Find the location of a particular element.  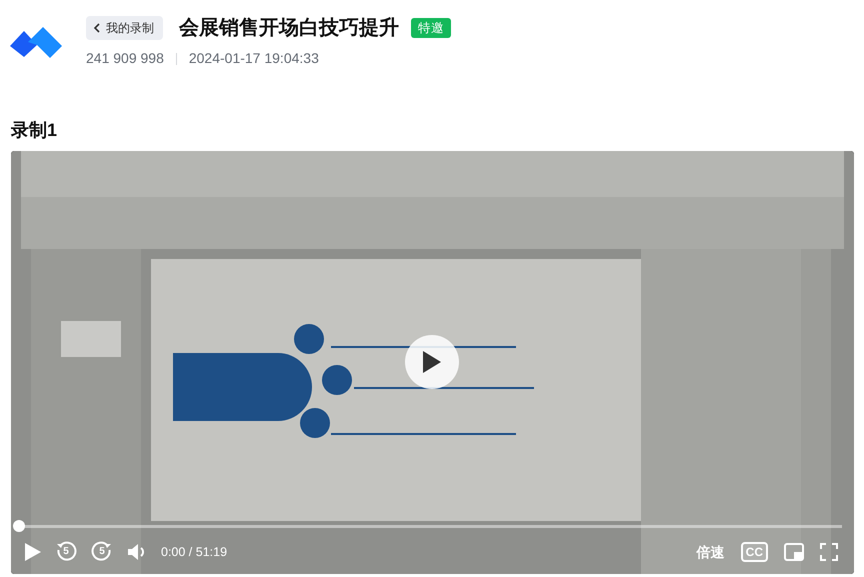

section-title: 录制1 is located at coordinates (34, 130).